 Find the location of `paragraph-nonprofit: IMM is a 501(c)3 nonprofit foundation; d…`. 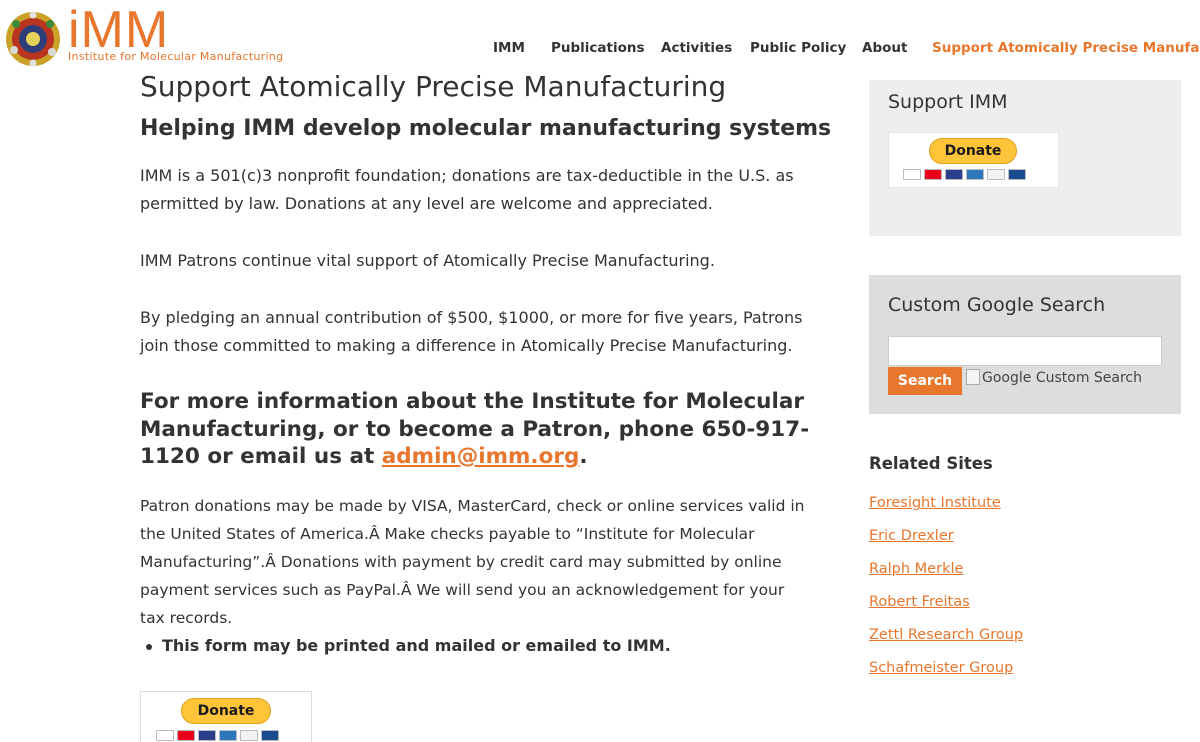

paragraph-nonprofit: IMM is a 501(c)3 nonprofit foundation; d… is located at coordinates (467, 189).